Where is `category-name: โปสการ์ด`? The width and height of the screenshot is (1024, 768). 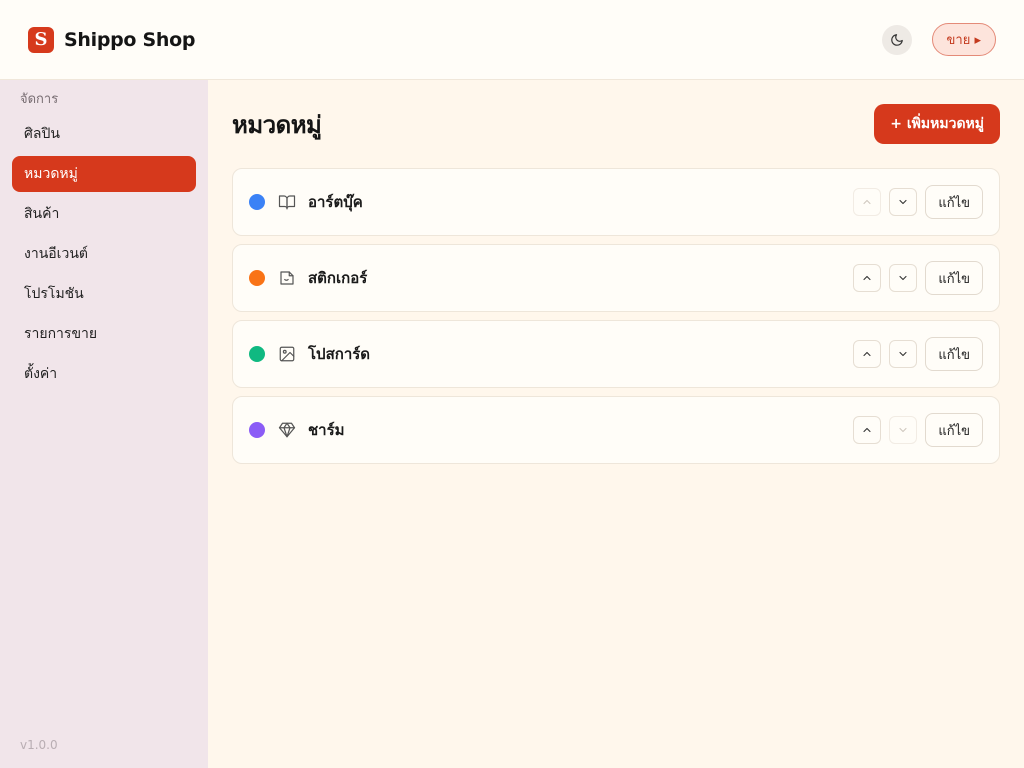 category-name: โปสการ์ด is located at coordinates (339, 354).